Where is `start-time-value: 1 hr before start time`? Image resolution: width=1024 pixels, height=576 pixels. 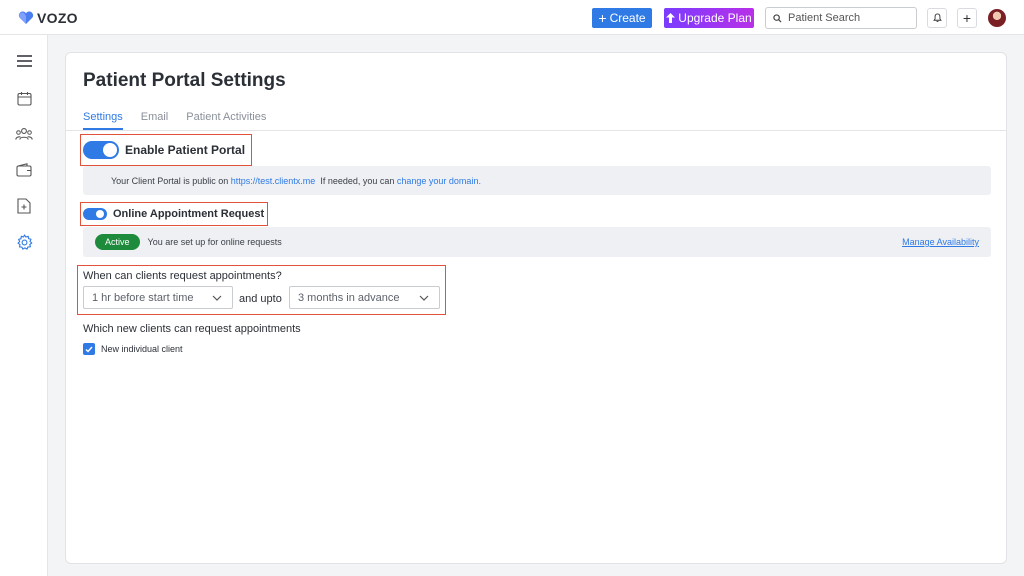 start-time-value: 1 hr before start time is located at coordinates (143, 297).